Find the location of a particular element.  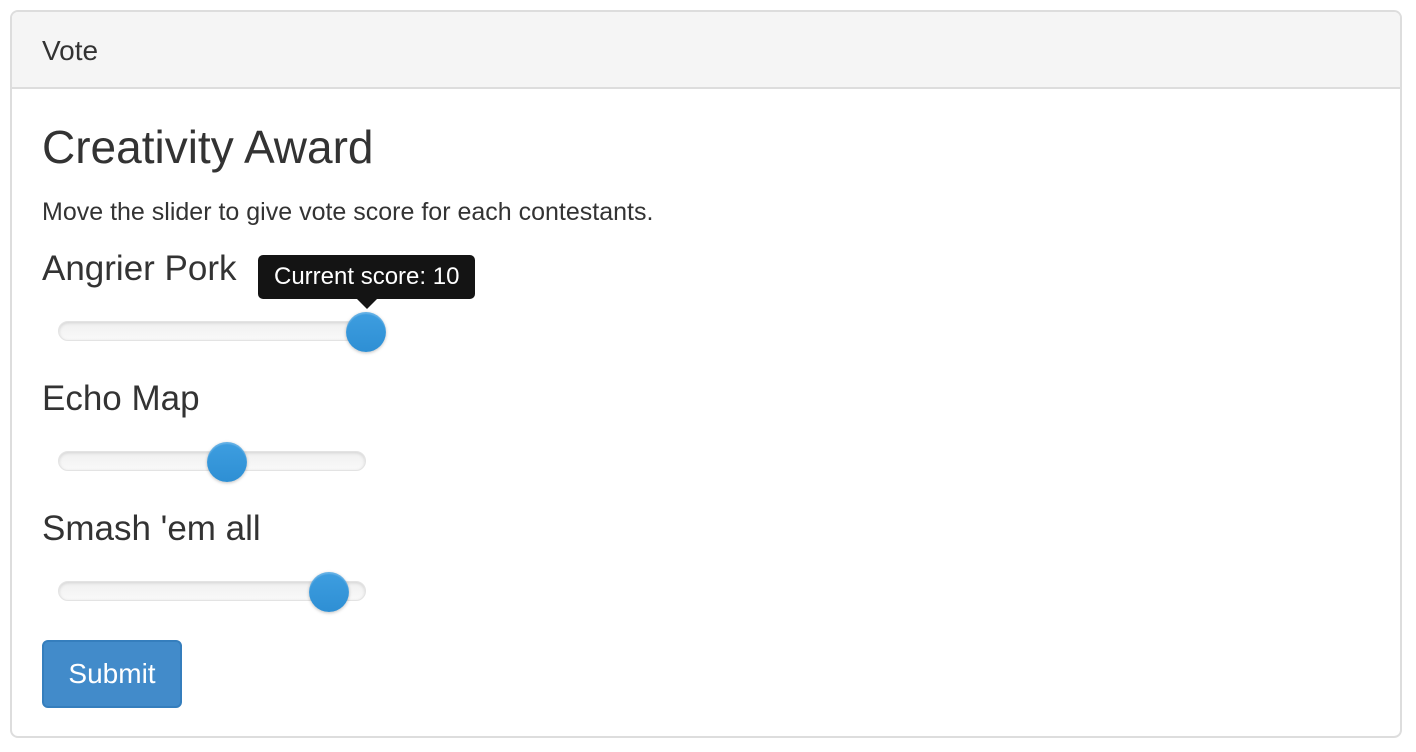

score-slider-echo-map is located at coordinates (212, 462).